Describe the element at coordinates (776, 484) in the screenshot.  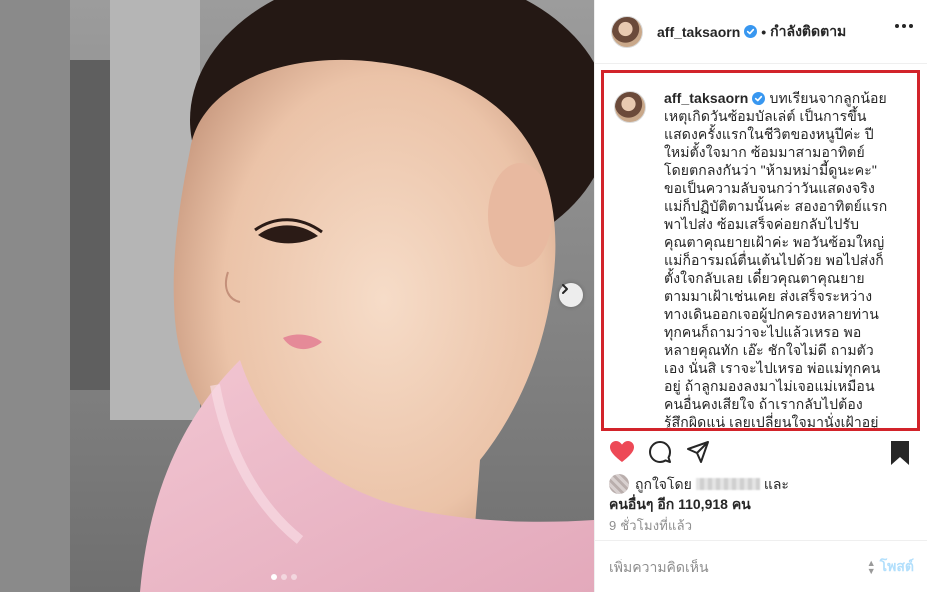
I see `liked-by-suffix: และ` at that location.